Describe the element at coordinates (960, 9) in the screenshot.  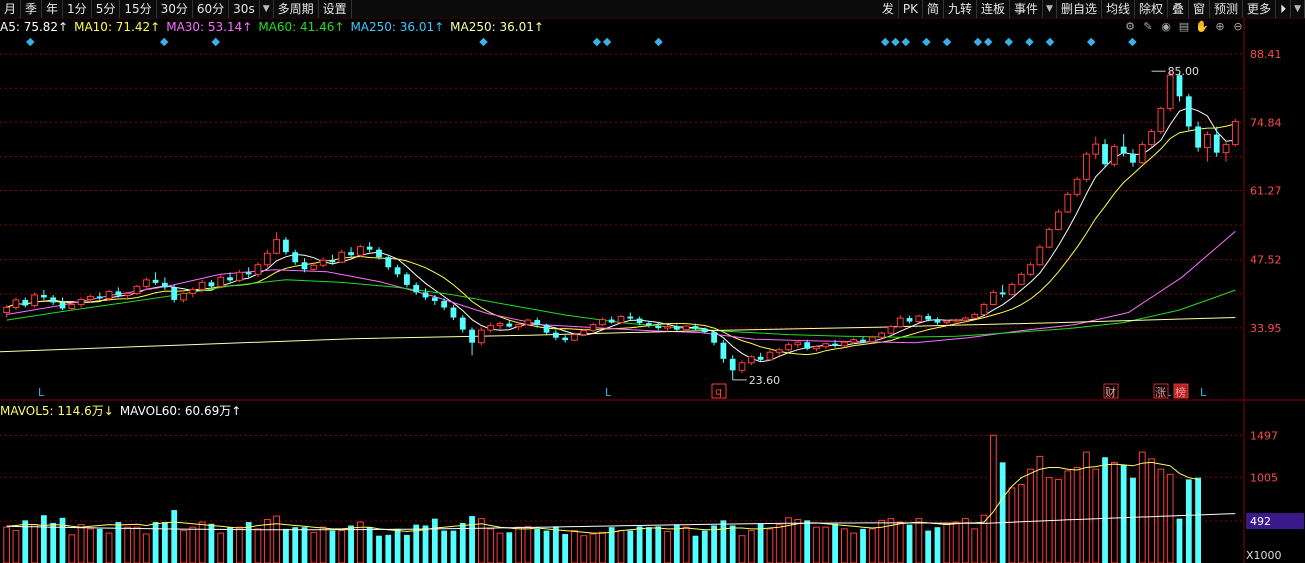
I see `menu-item-3: 九转` at that location.